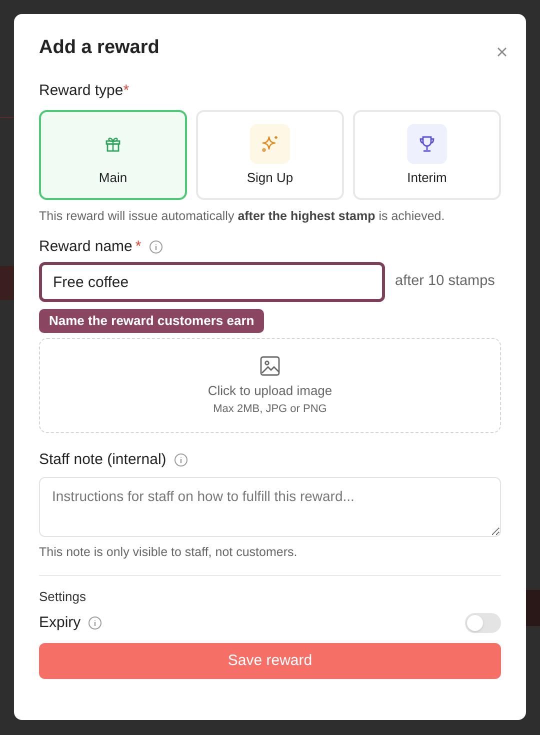 The image size is (540, 735). Describe the element at coordinates (113, 155) in the screenshot. I see `reward-type-option: Main` at that location.